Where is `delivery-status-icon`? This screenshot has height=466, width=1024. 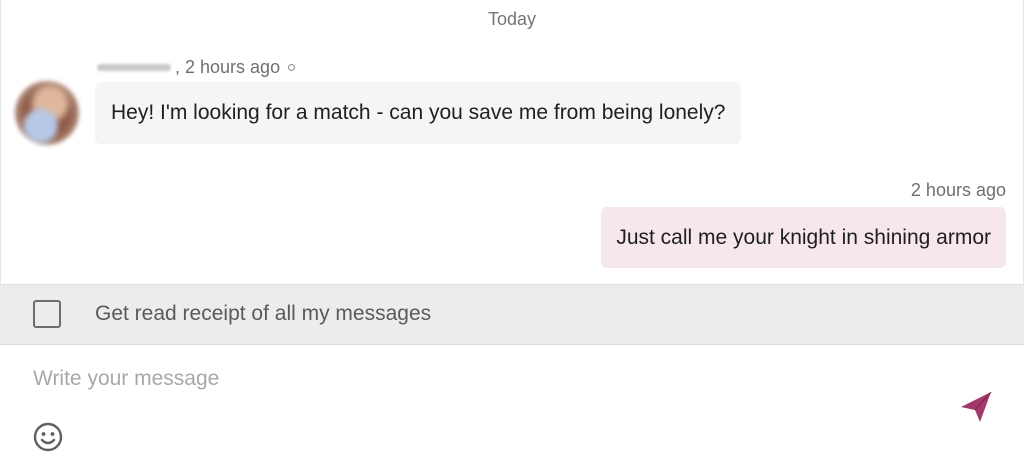 delivery-status-icon is located at coordinates (292, 67).